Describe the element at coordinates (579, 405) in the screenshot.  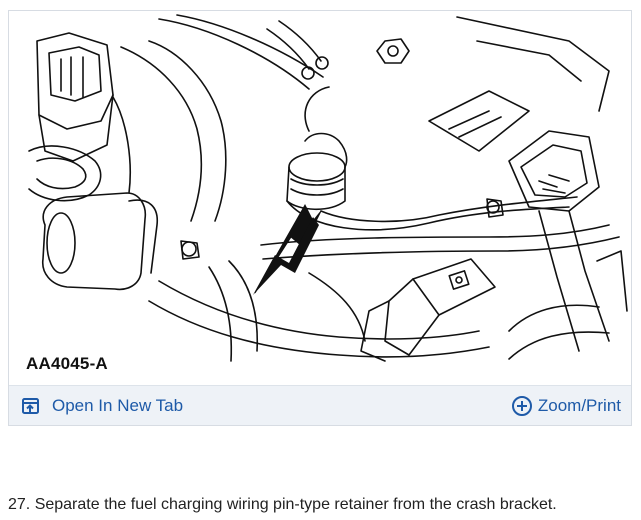
I see `zoom-print-label: Zoom/Print` at that location.